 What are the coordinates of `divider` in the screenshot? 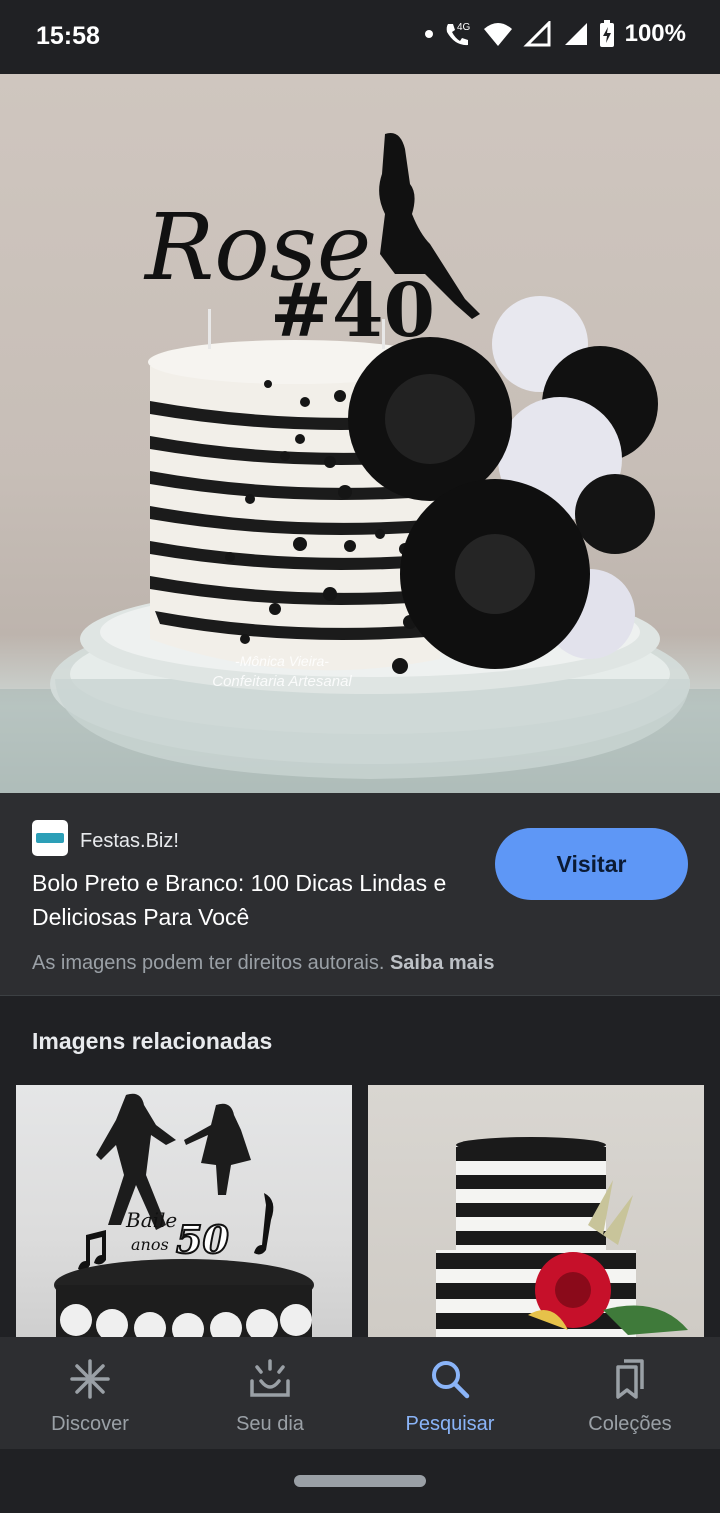 It's located at (360, 995).